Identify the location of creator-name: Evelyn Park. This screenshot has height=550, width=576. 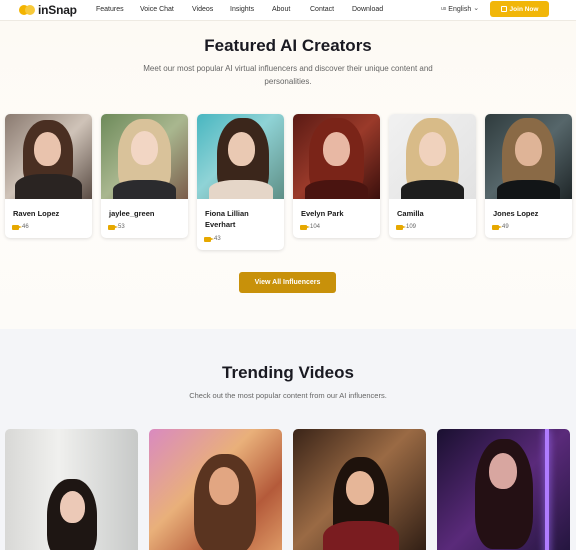
(322, 213).